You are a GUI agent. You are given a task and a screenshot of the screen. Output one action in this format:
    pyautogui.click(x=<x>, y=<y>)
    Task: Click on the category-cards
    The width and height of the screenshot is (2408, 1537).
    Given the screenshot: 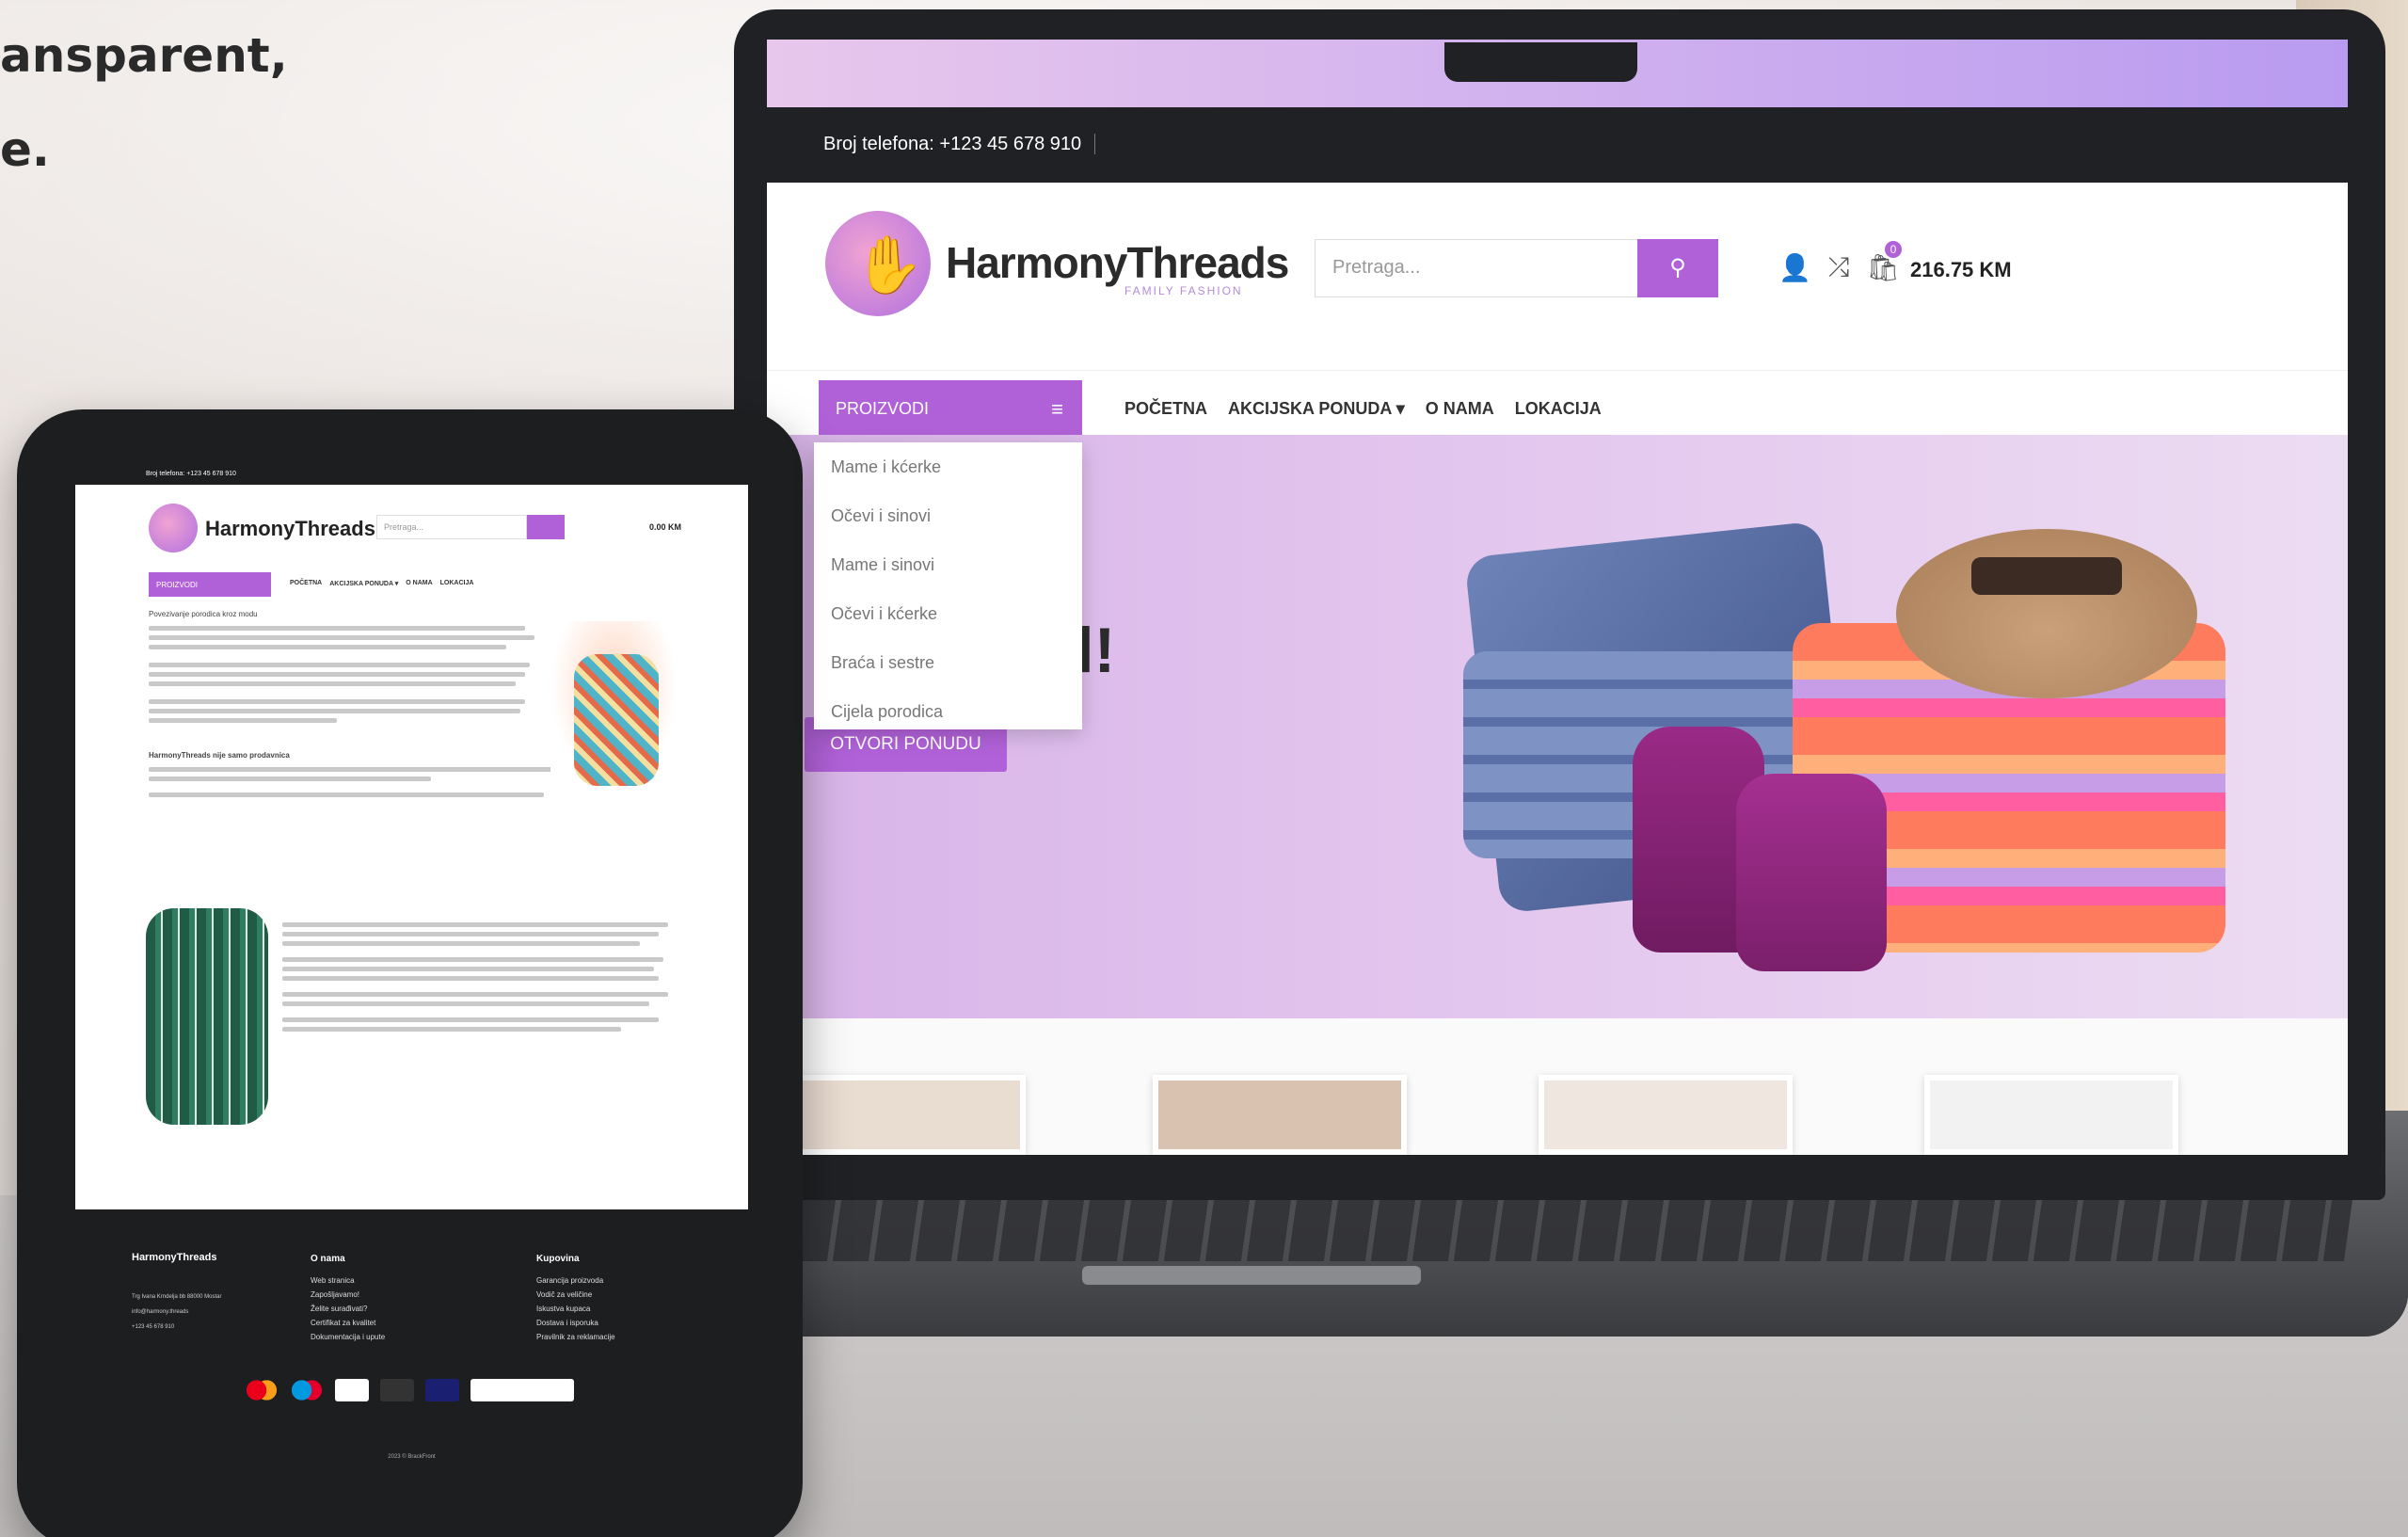 What is the action you would take?
    pyautogui.click(x=1557, y=1086)
    